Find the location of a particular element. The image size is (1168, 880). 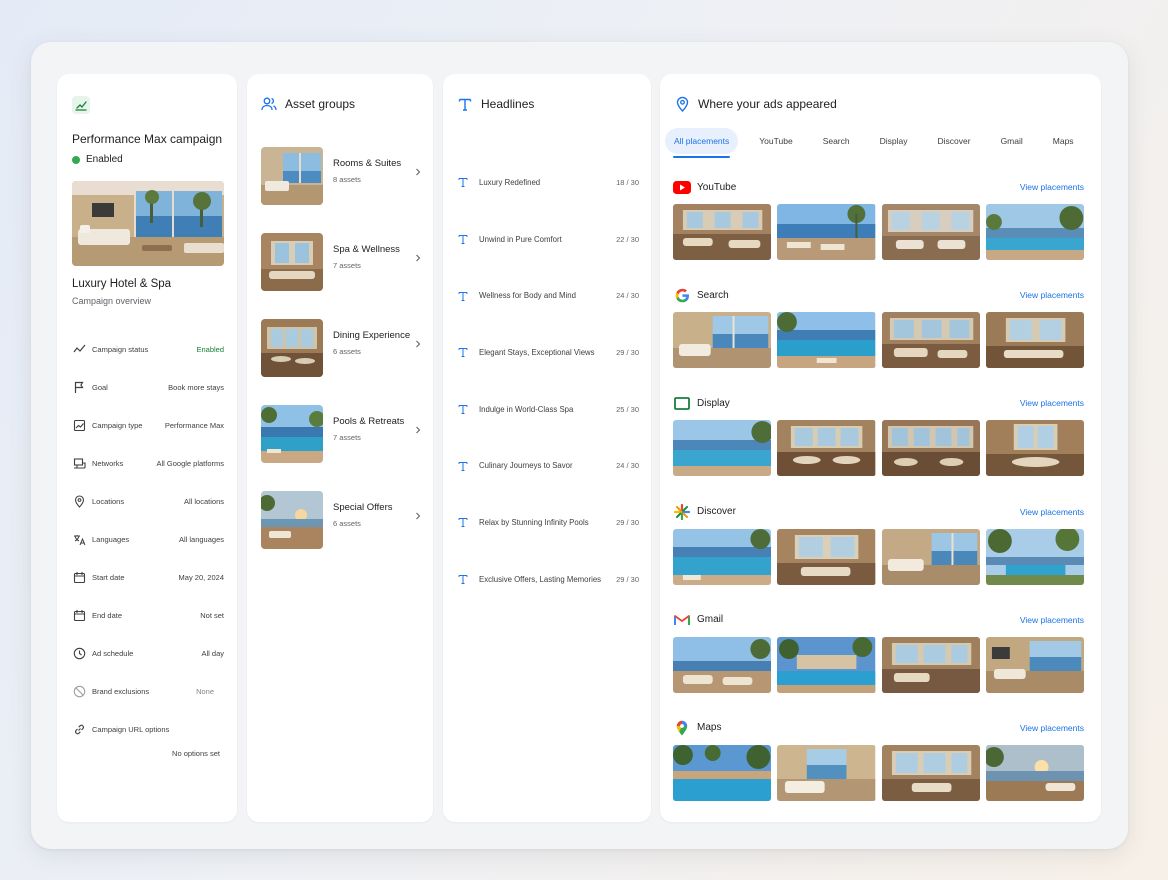

setting-goal: Goal Book more stays is located at coordinates (148, 387).